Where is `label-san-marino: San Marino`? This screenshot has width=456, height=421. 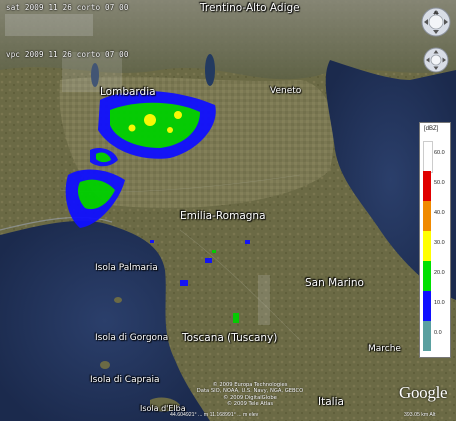
label-san-marino: San Marino is located at coordinates (334, 283).